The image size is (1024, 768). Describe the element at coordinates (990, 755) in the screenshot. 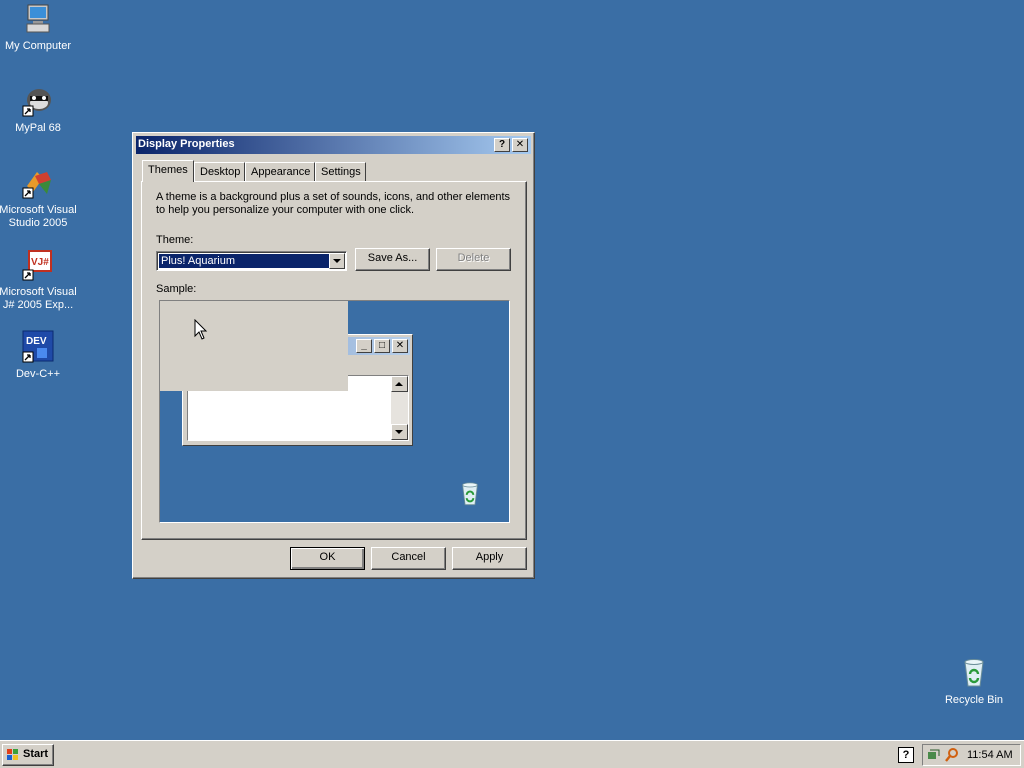

I see `clock: 11:54 AM` at that location.